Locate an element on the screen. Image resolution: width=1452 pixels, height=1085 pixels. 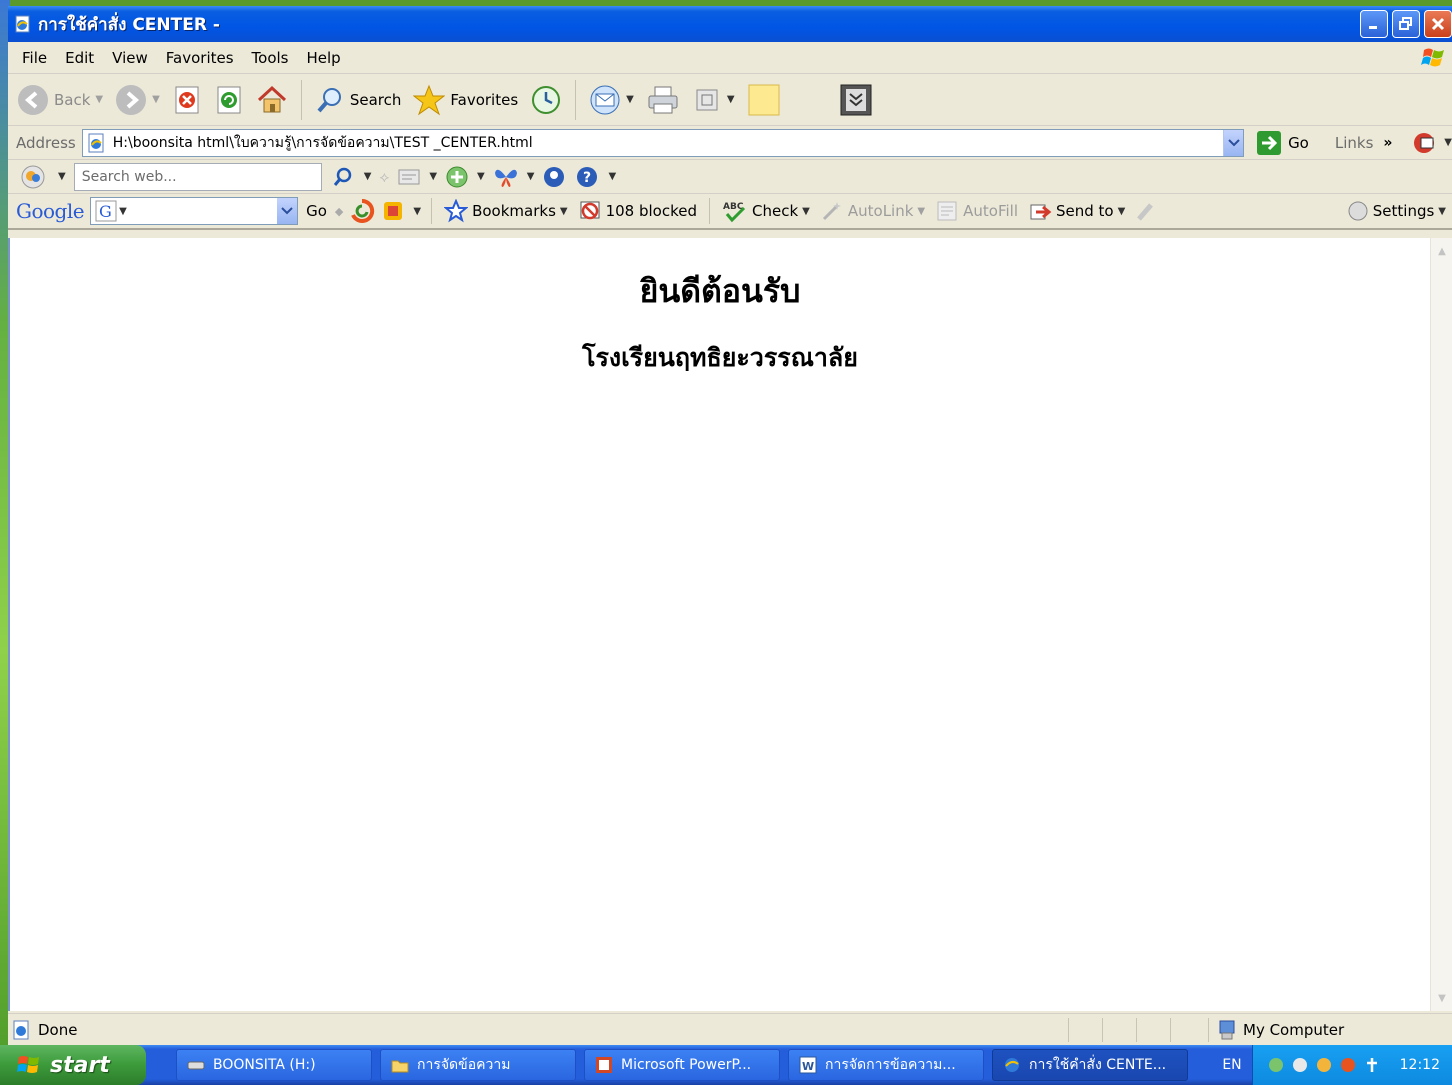
popup-blocked-icon is located at coordinates (590, 210).